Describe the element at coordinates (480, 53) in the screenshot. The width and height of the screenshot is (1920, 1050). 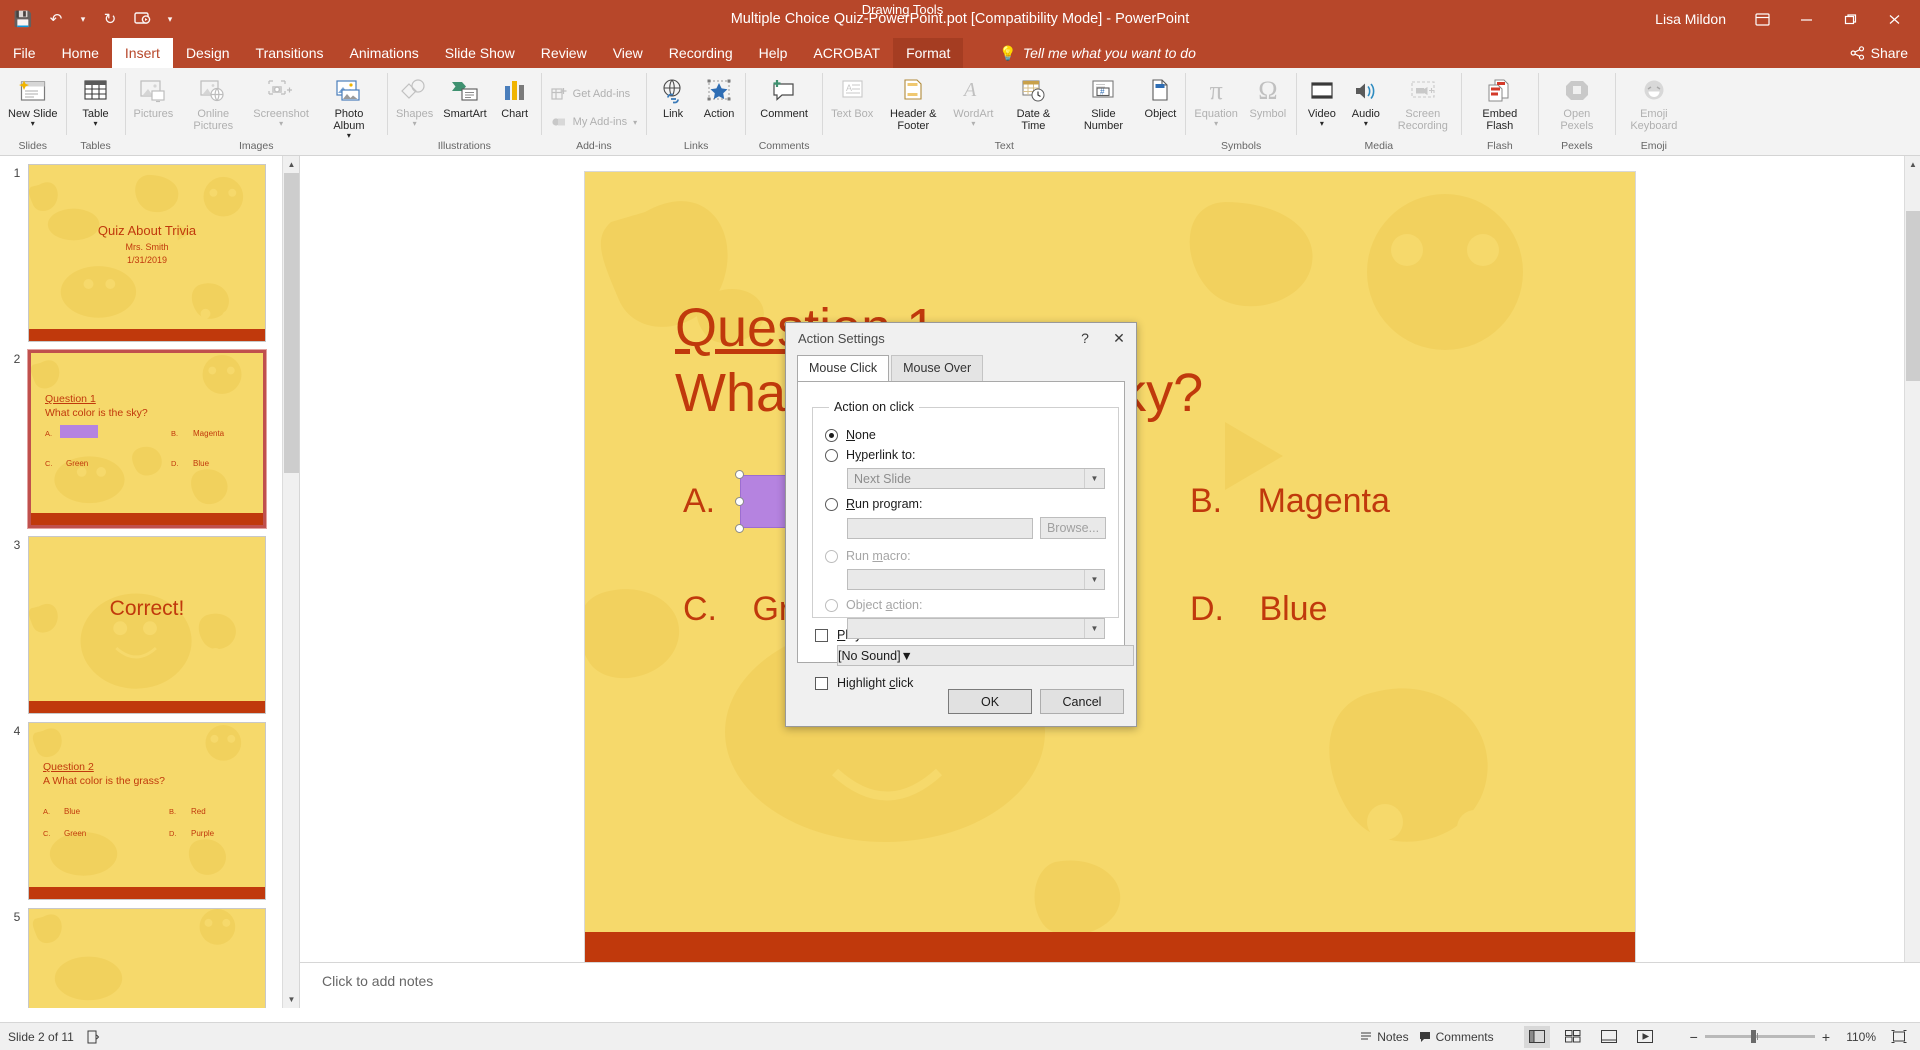
I see `tab-slide-show: Slide Show` at that location.